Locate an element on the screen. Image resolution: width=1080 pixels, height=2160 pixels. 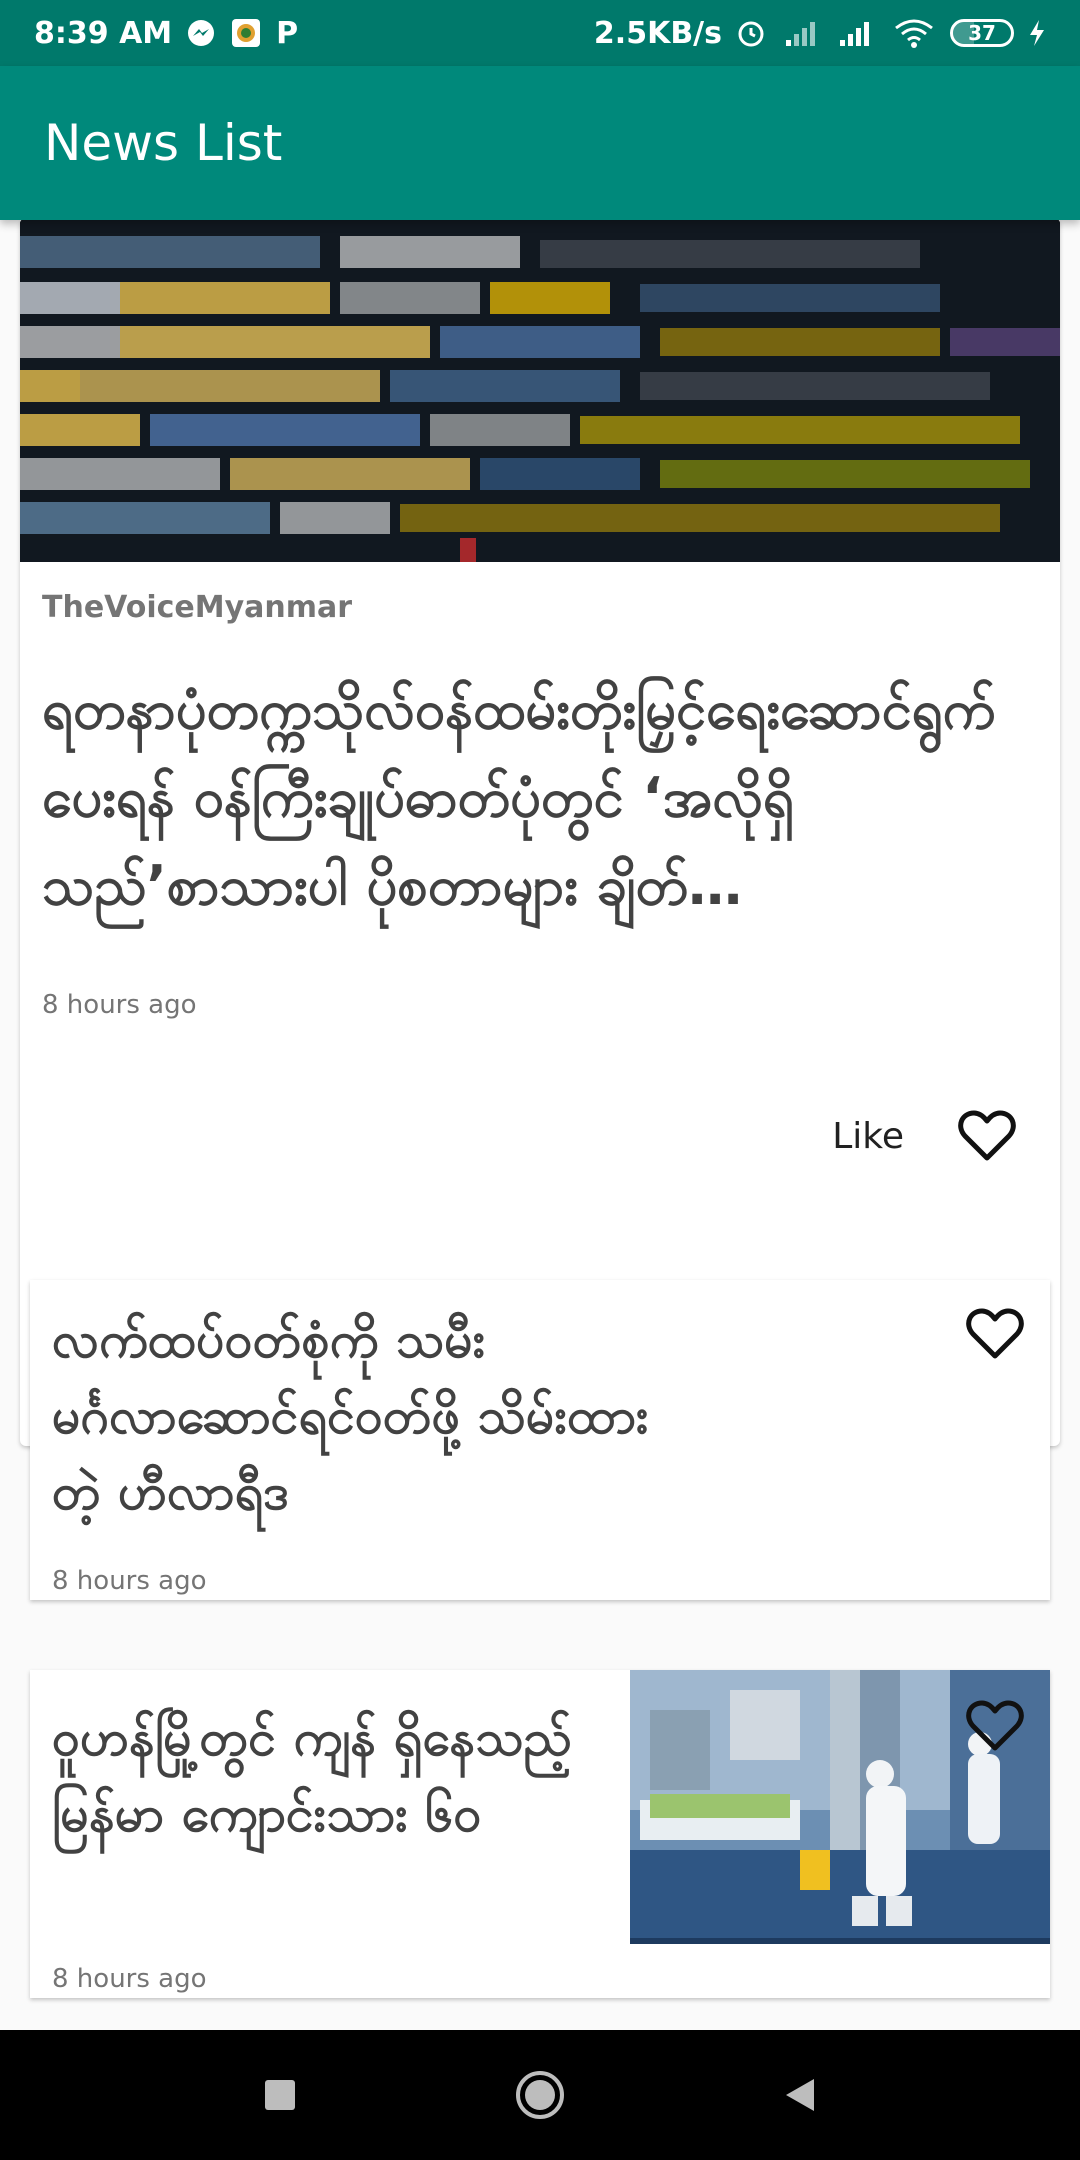
battery-icon: 37 is located at coordinates (982, 33).